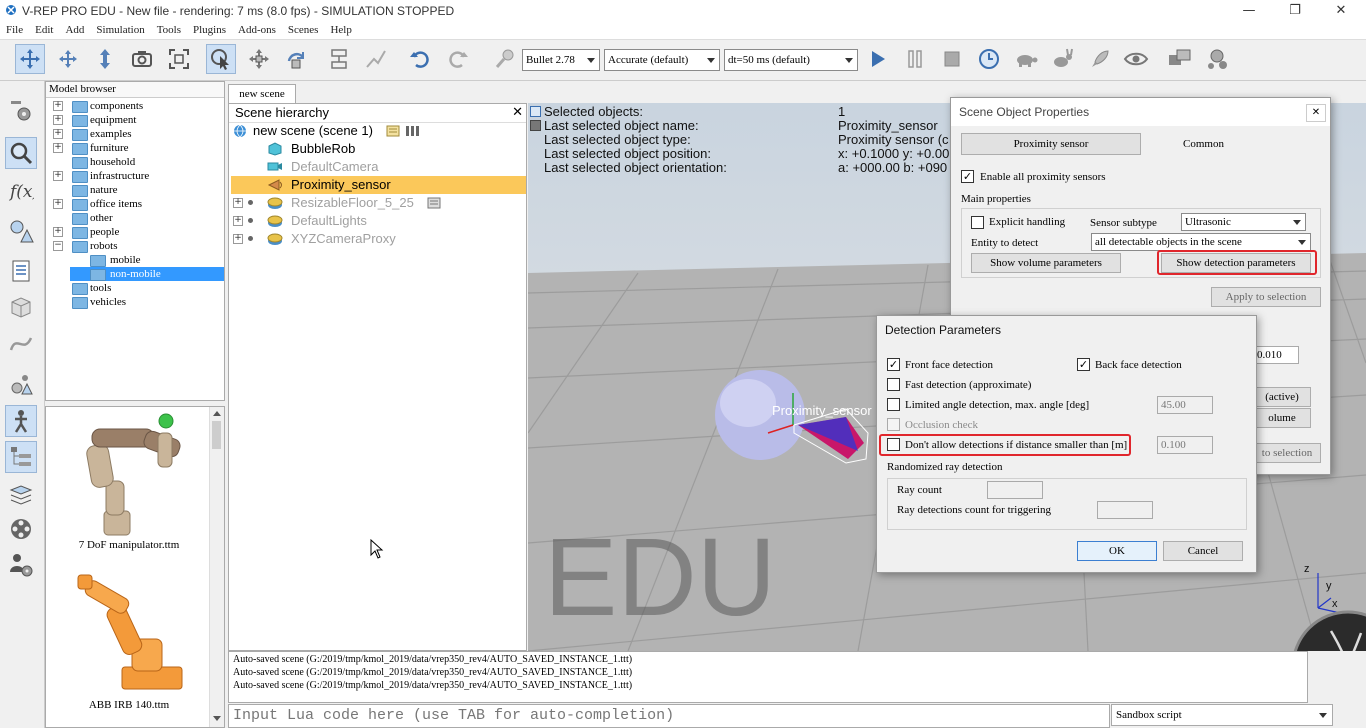 Image resolution: width=1366 pixels, height=728 pixels. What do you see at coordinates (1295, 11) in the screenshot?
I see `restore-button: ❐` at bounding box center [1295, 11].